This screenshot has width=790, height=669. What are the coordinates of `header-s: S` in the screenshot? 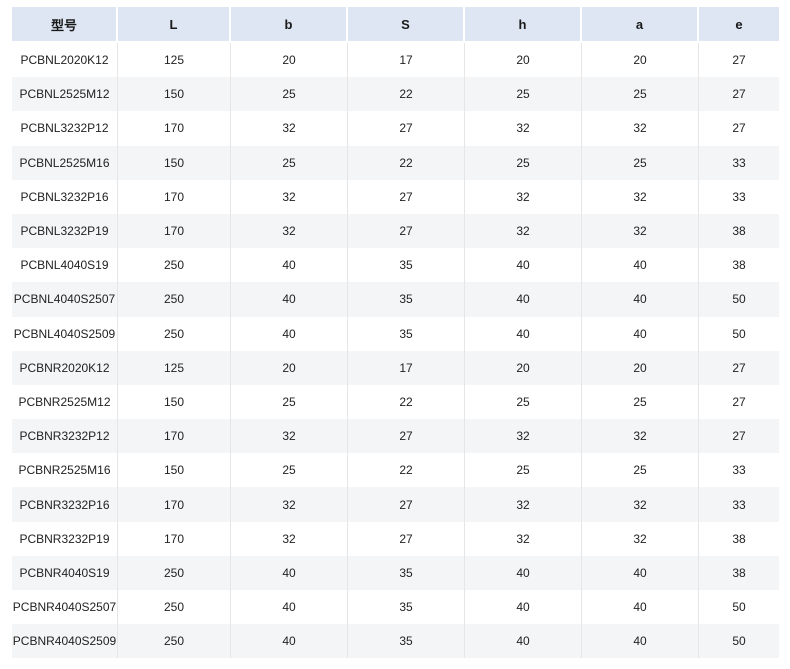 It's located at (406, 25).